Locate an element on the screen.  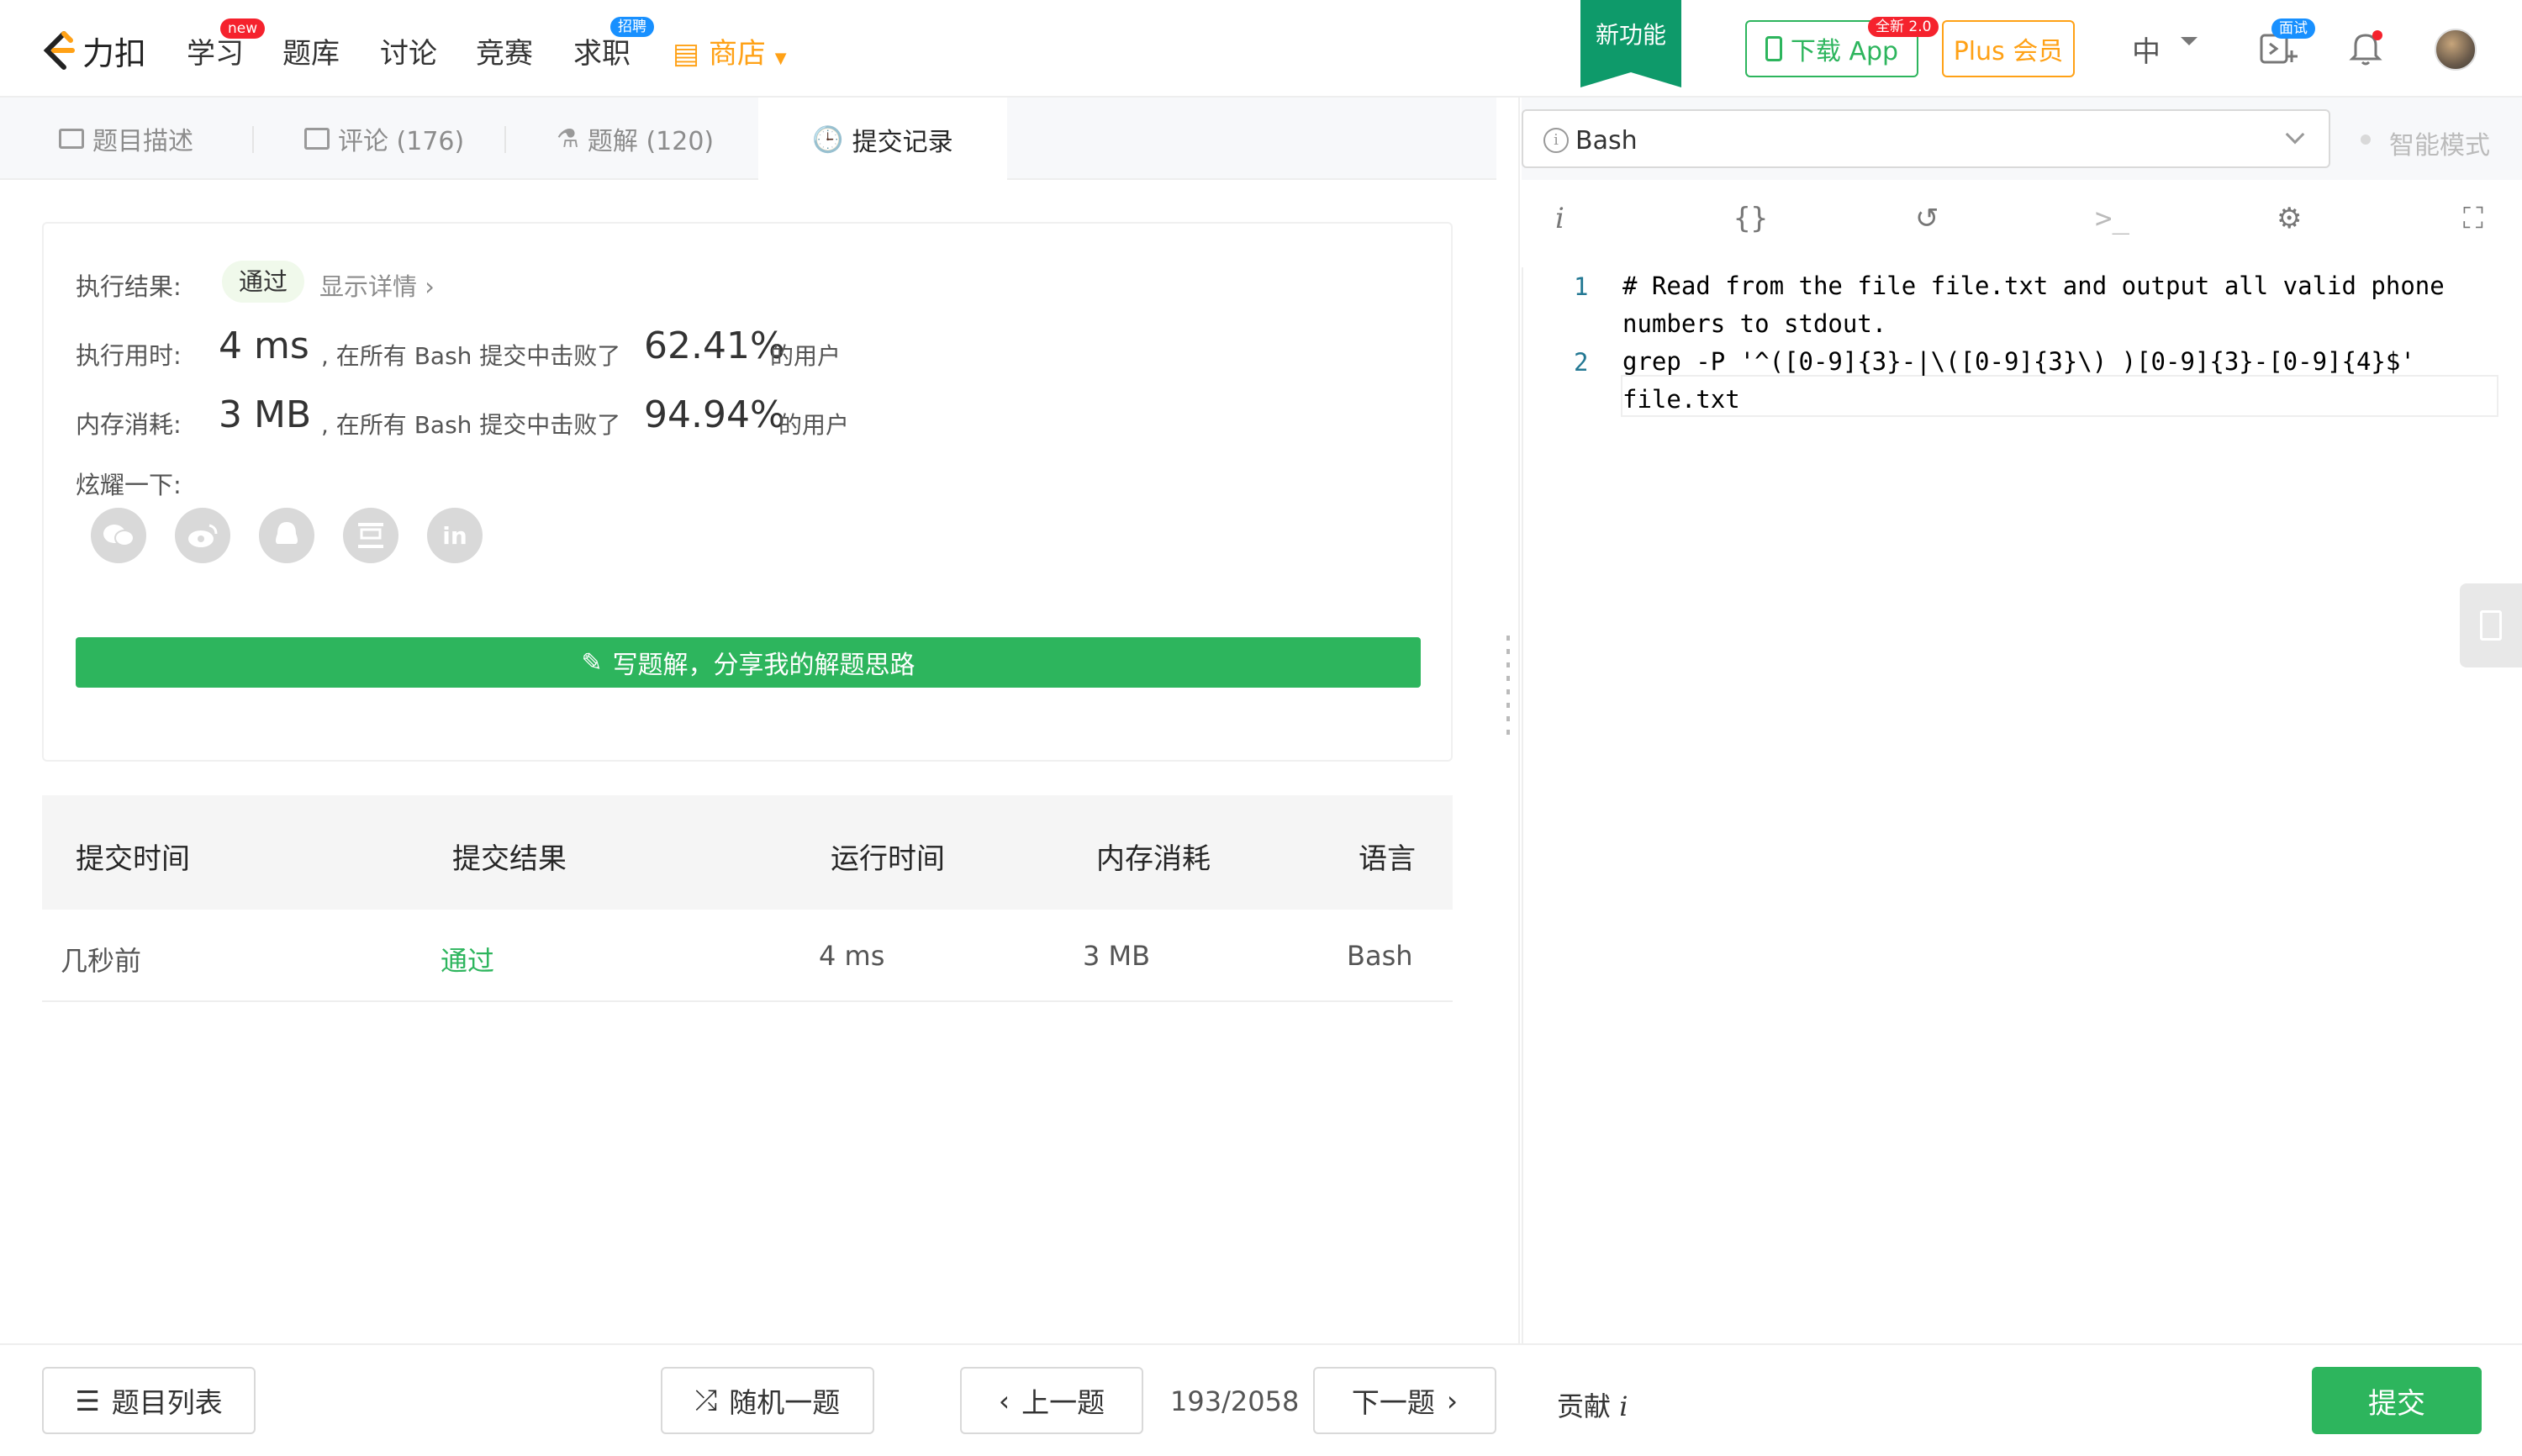
contribute-link: 贡献 i is located at coordinates (1592, 1404).